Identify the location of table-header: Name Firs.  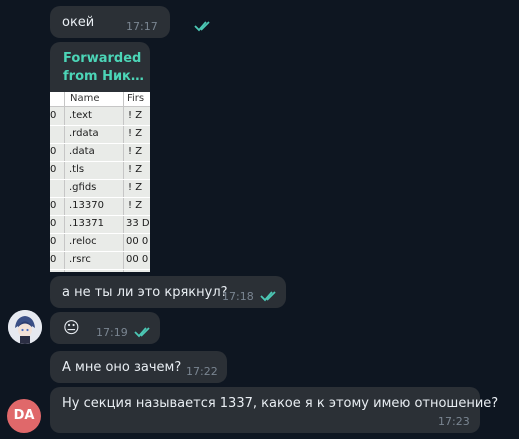
(100, 99).